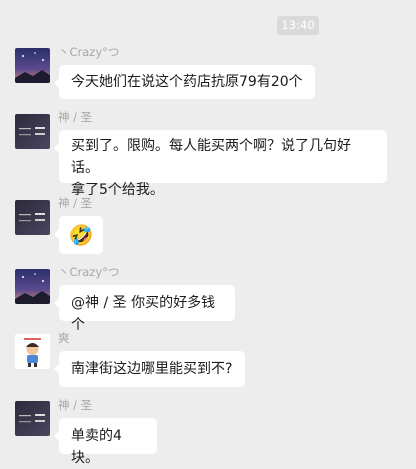 This screenshot has height=469, width=416. What do you see at coordinates (187, 82) in the screenshot?
I see `message-text: 今天她们在说这个药店抗原79有20个` at bounding box center [187, 82].